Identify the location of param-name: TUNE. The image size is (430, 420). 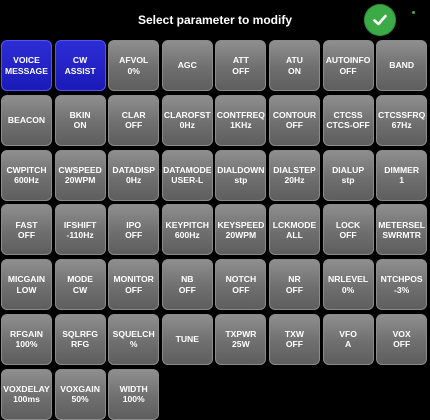
(187, 339).